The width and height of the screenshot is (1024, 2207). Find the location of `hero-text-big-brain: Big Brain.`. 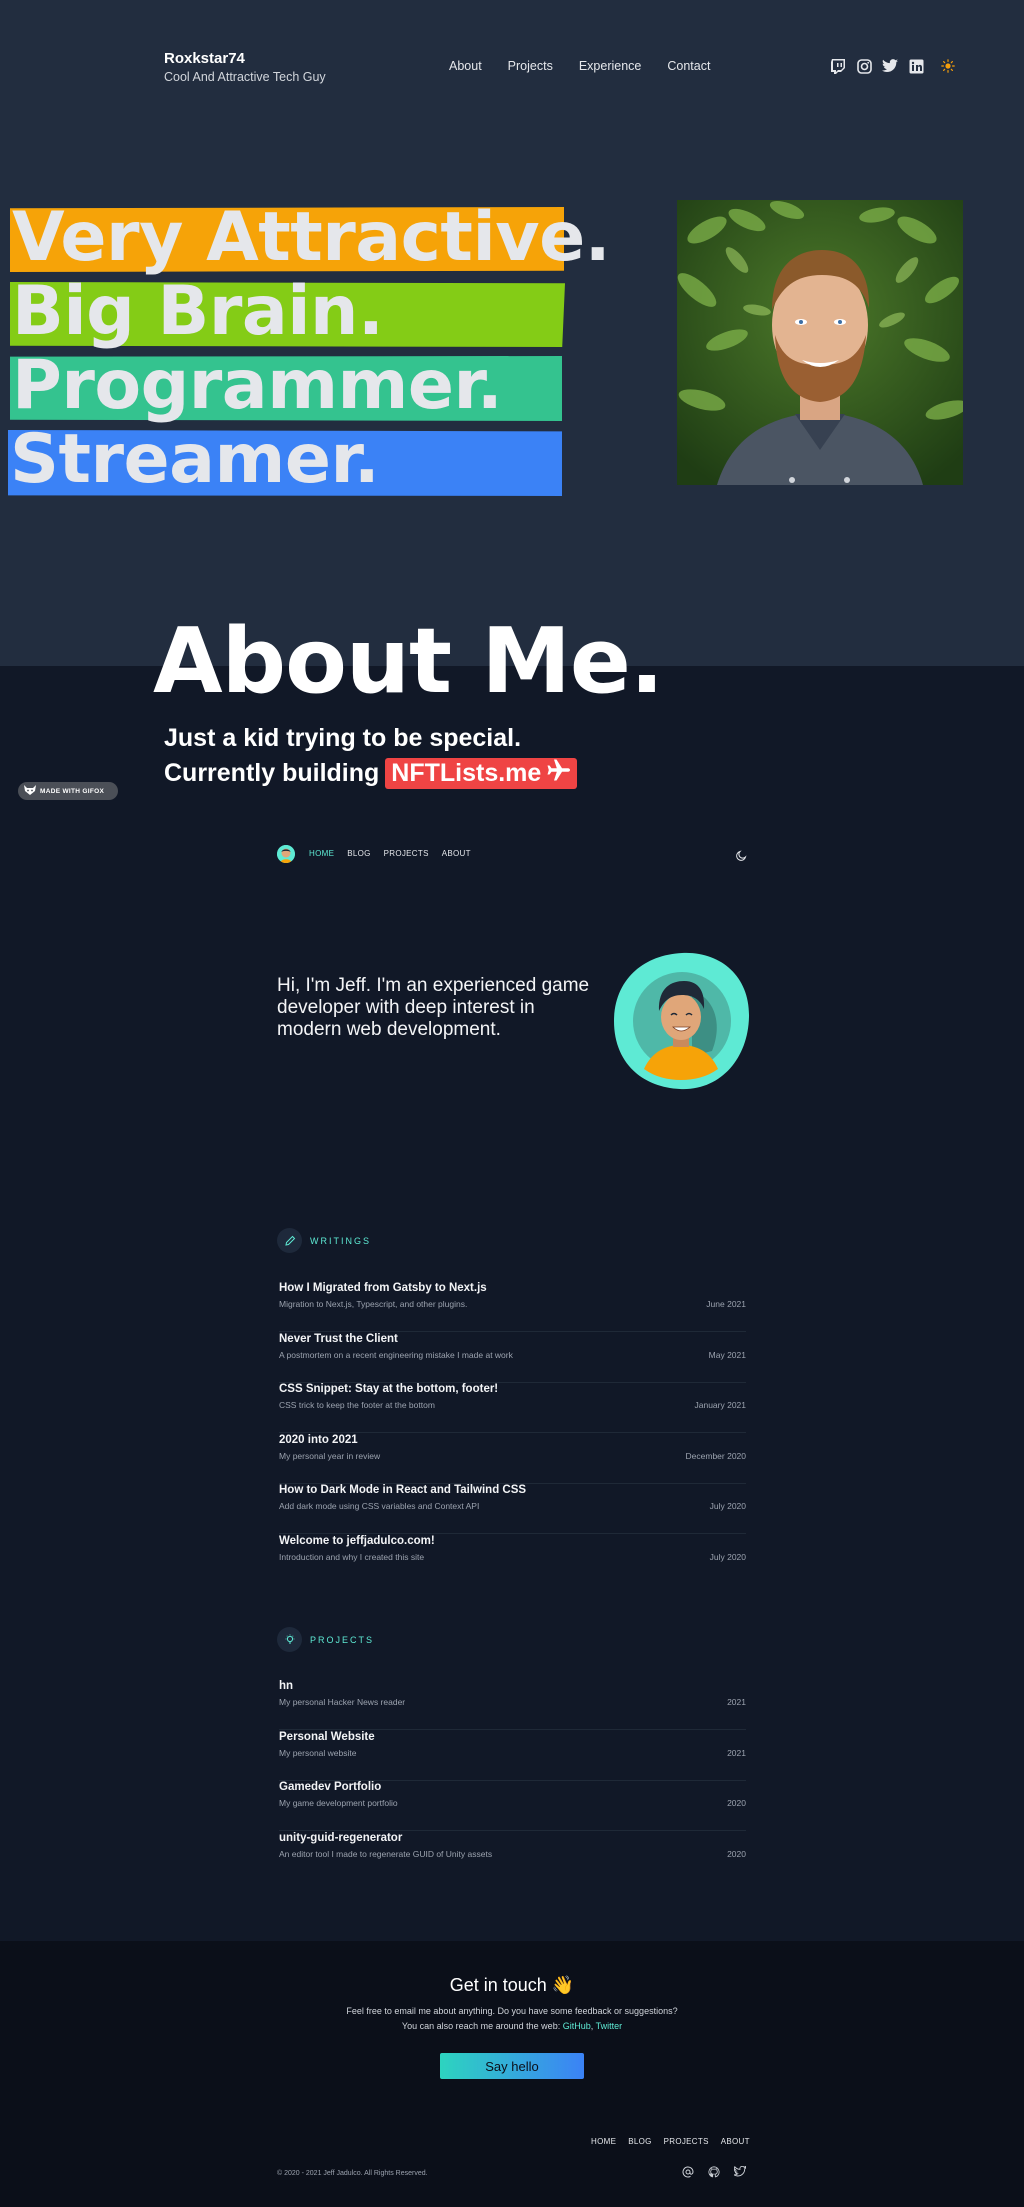

hero-text-big-brain: Big Brain. is located at coordinates (198, 311).